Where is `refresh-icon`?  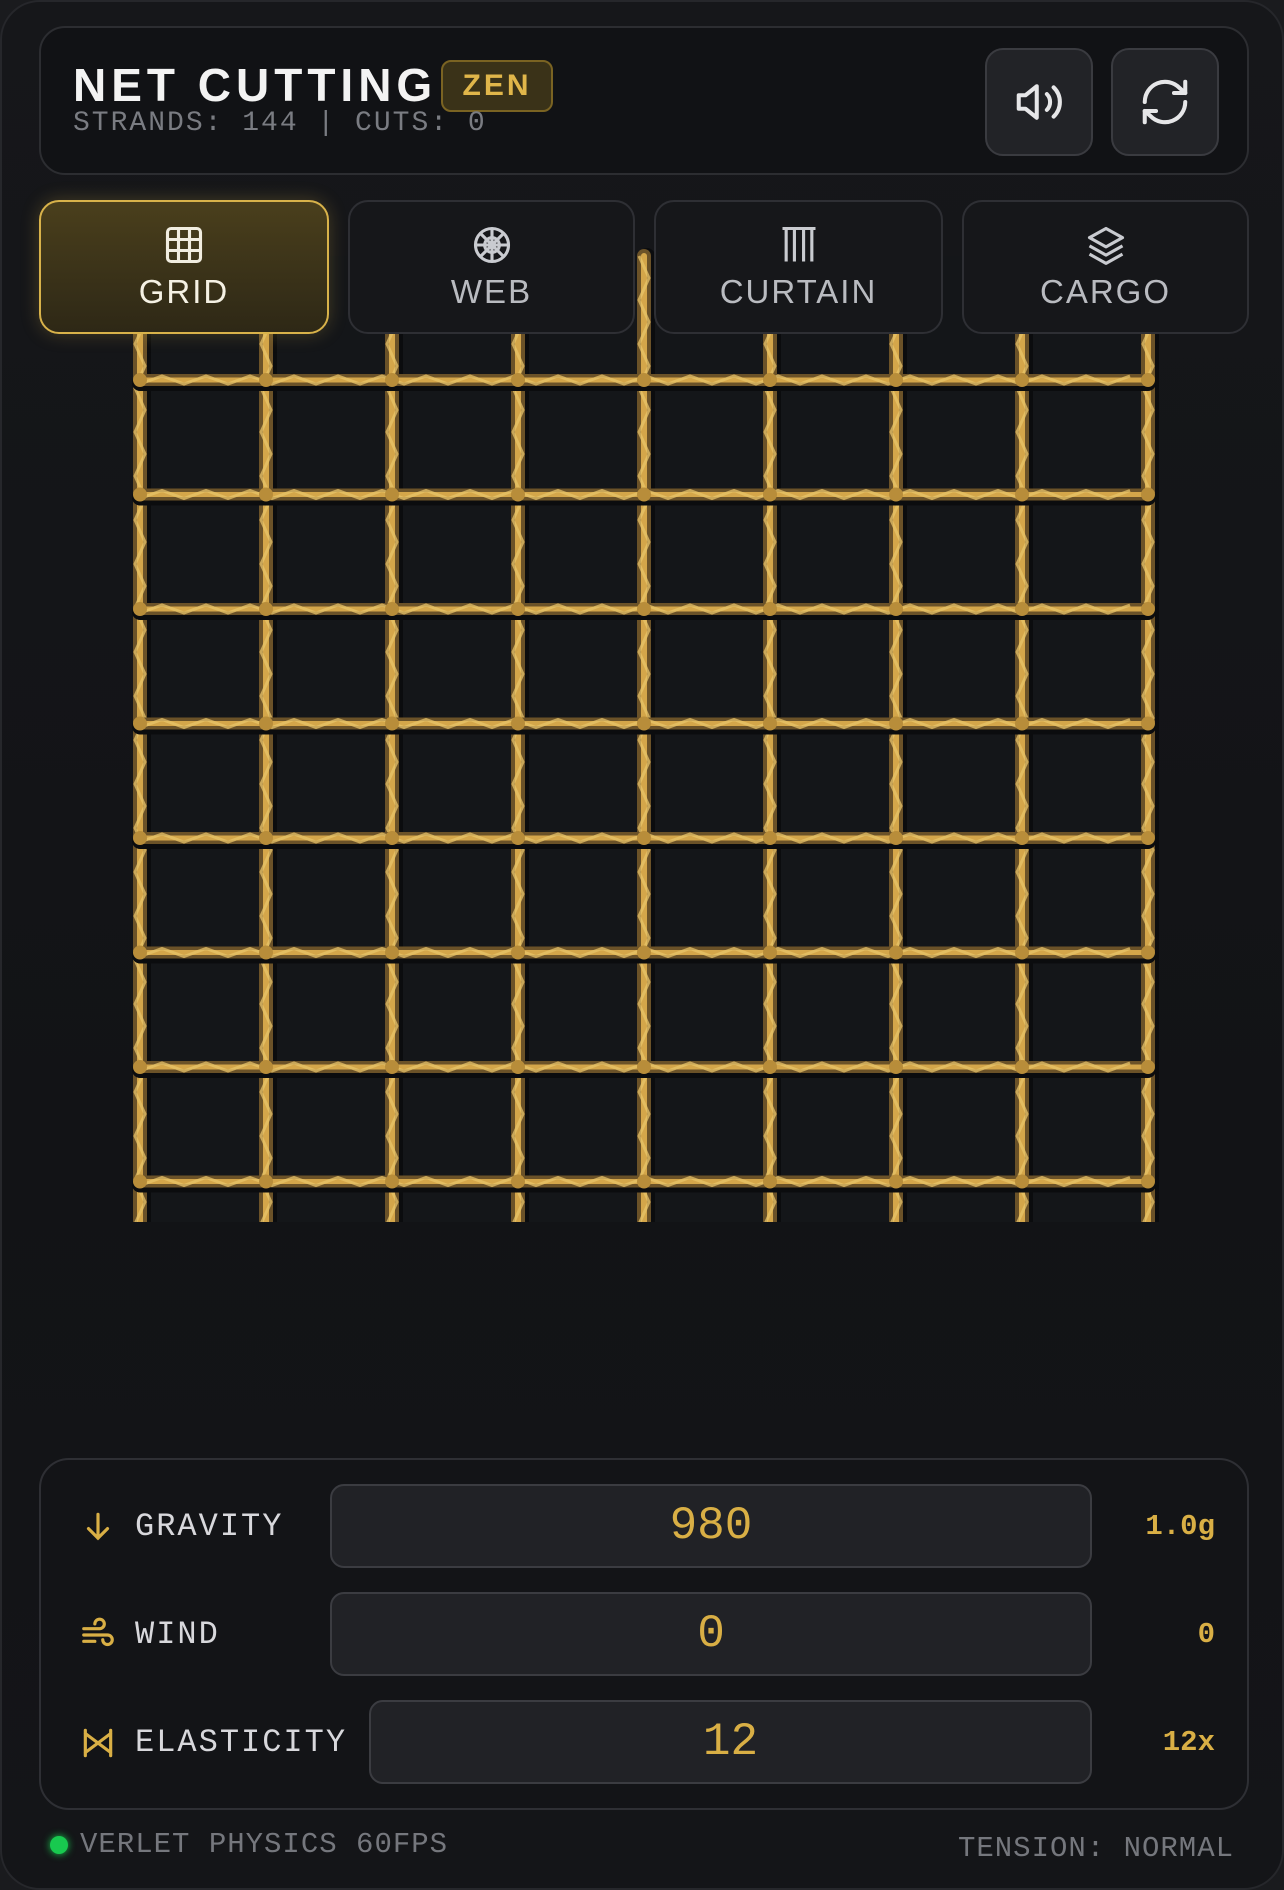
refresh-icon is located at coordinates (1165, 102).